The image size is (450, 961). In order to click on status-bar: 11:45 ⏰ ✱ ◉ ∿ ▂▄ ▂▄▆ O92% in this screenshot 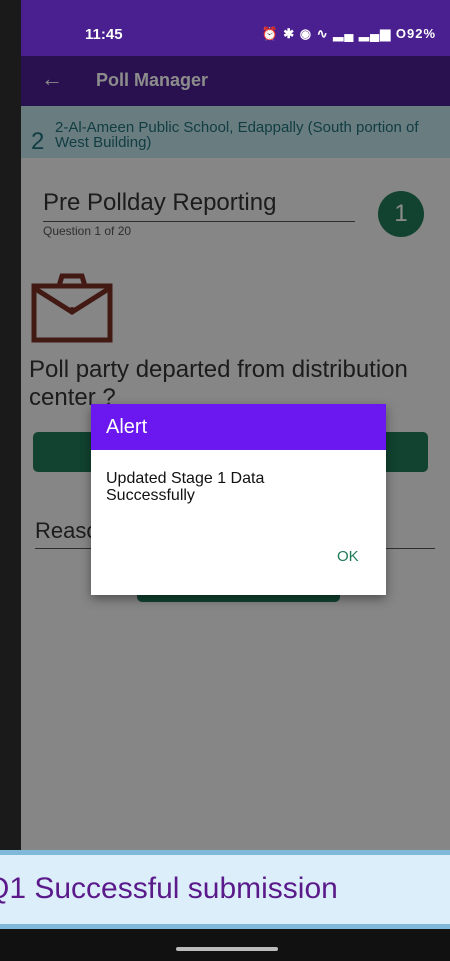, I will do `click(235, 28)`.